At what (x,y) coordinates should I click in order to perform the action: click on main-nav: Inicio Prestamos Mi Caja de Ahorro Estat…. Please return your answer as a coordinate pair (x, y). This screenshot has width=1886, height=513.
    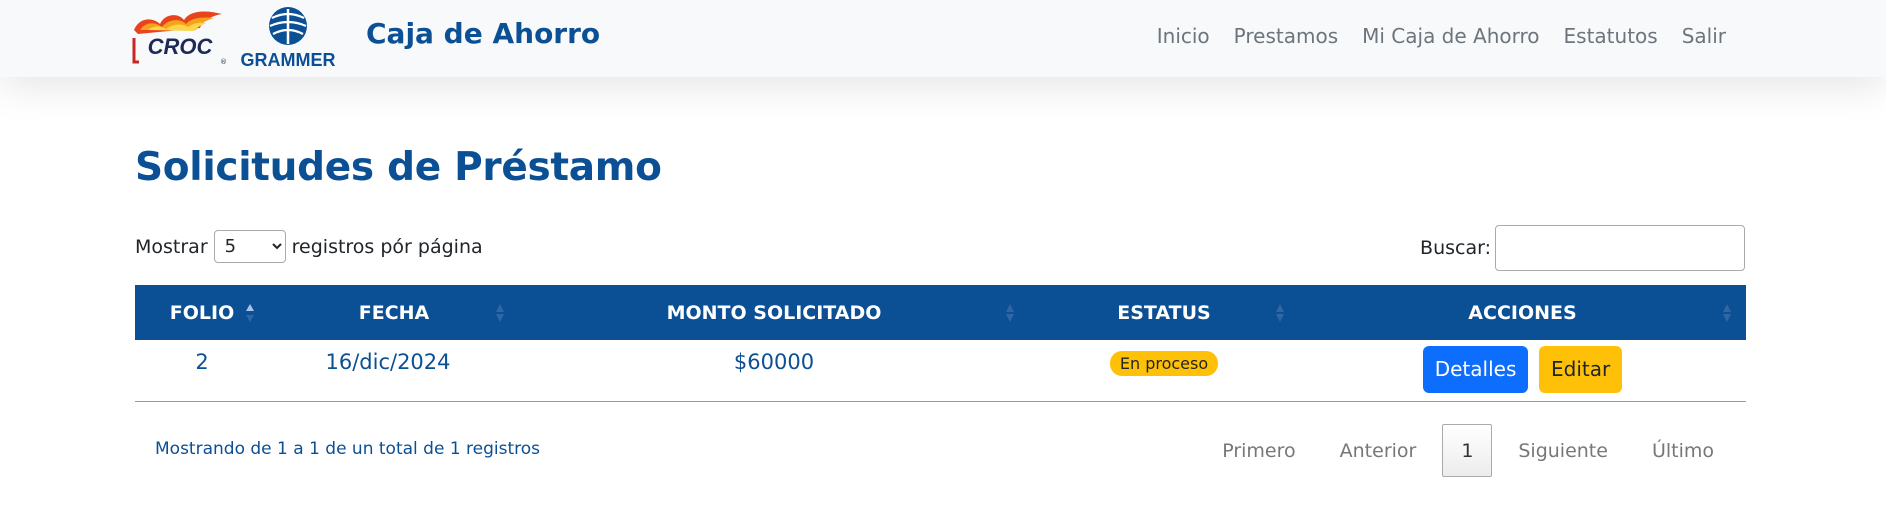
    Looking at the image, I should click on (1441, 36).